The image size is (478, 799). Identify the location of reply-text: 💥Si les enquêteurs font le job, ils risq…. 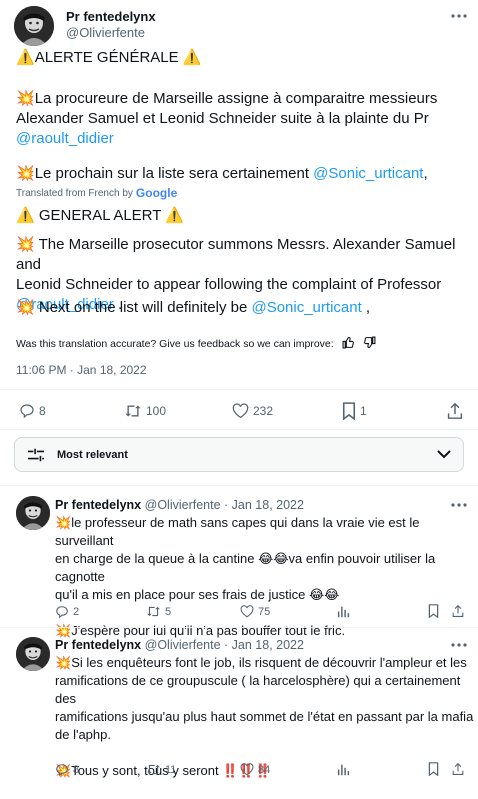
(264, 716).